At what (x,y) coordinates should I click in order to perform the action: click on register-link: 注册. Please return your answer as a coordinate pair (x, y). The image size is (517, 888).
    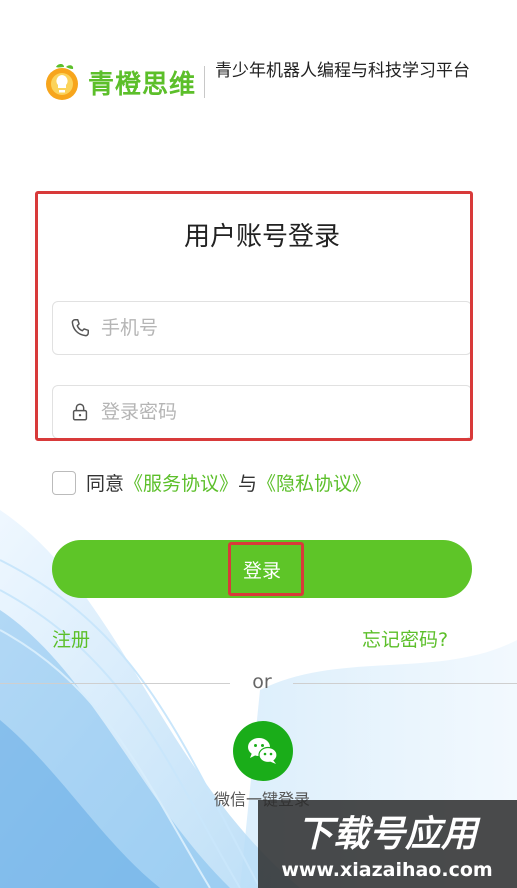
    Looking at the image, I should click on (71, 638).